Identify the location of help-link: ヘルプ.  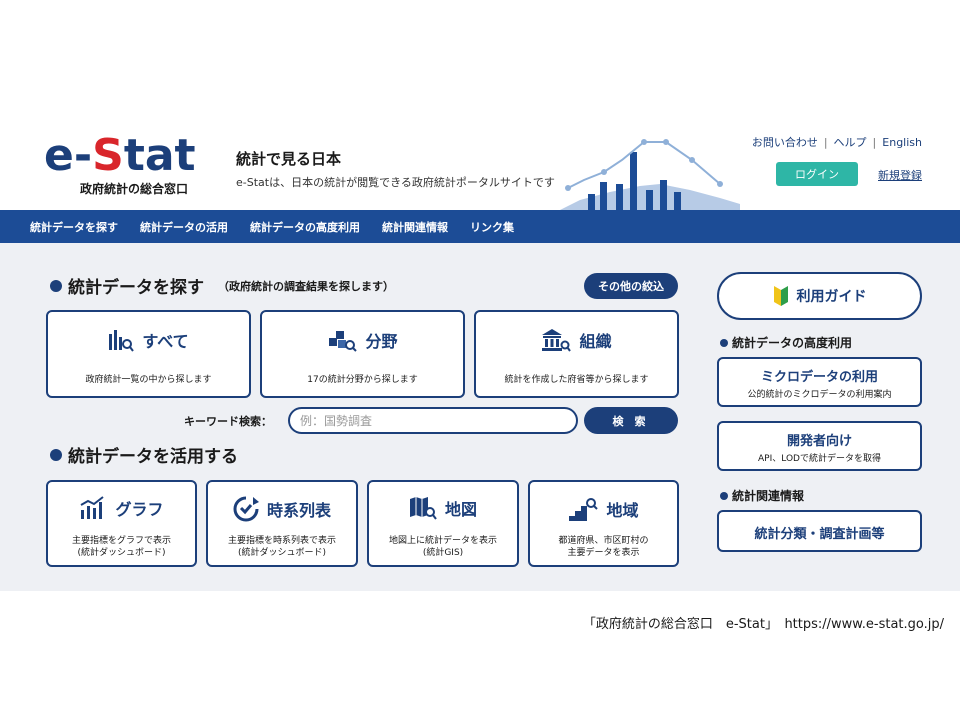
(850, 142).